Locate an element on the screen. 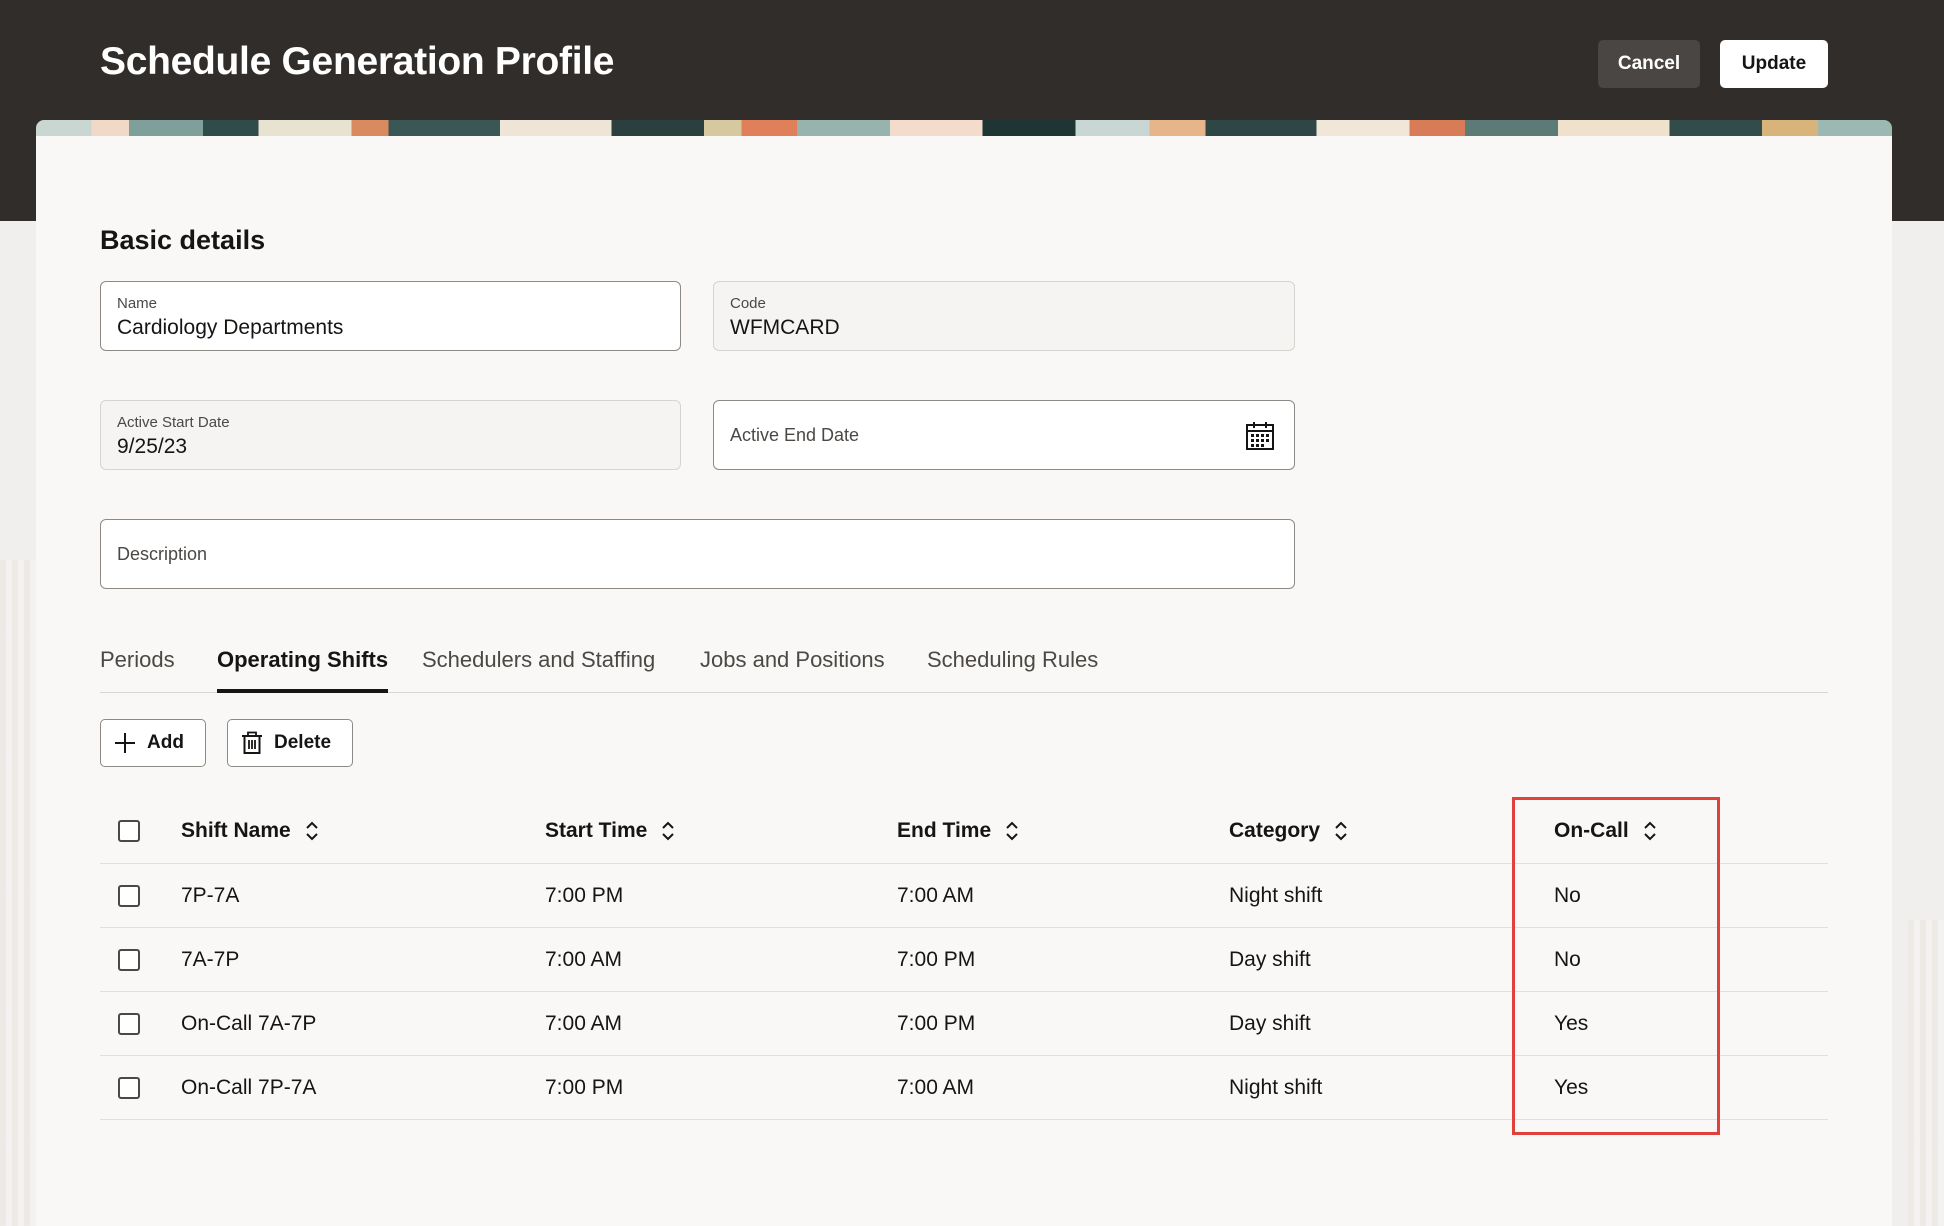 The image size is (1944, 1226). select-all-checkbox is located at coordinates (129, 830).